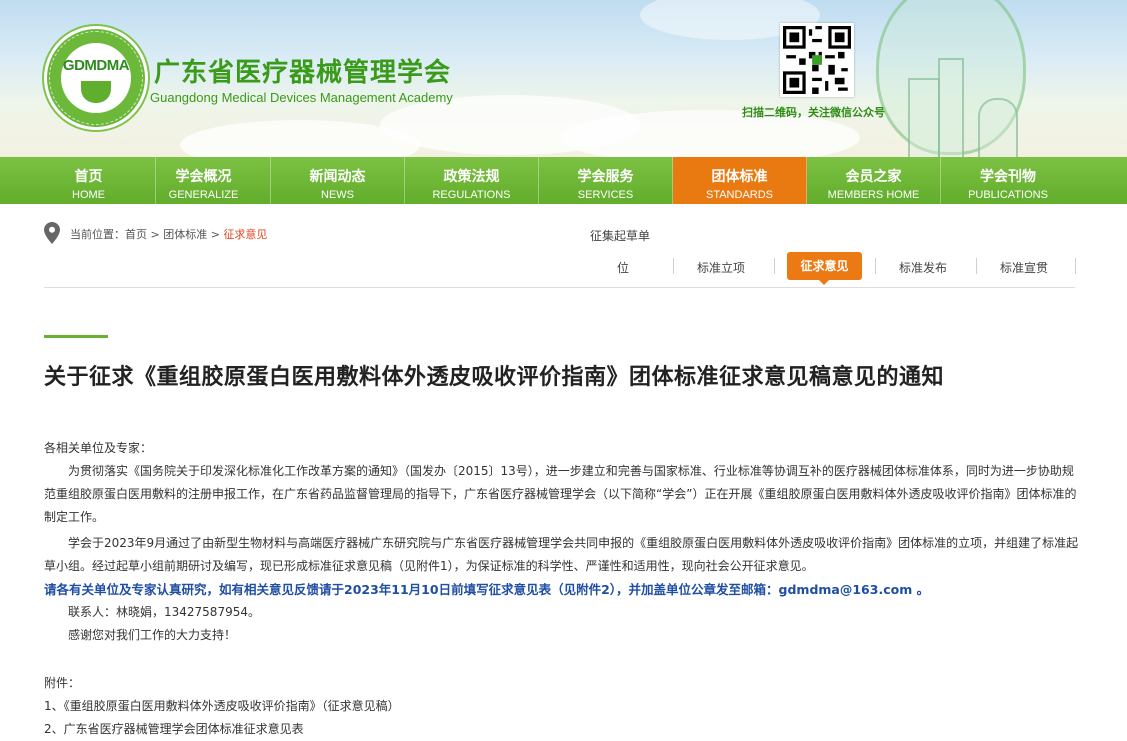 The height and width of the screenshot is (741, 1127). I want to click on article-contact: 联系人：林晓娟，13427587954。, so click(164, 612).